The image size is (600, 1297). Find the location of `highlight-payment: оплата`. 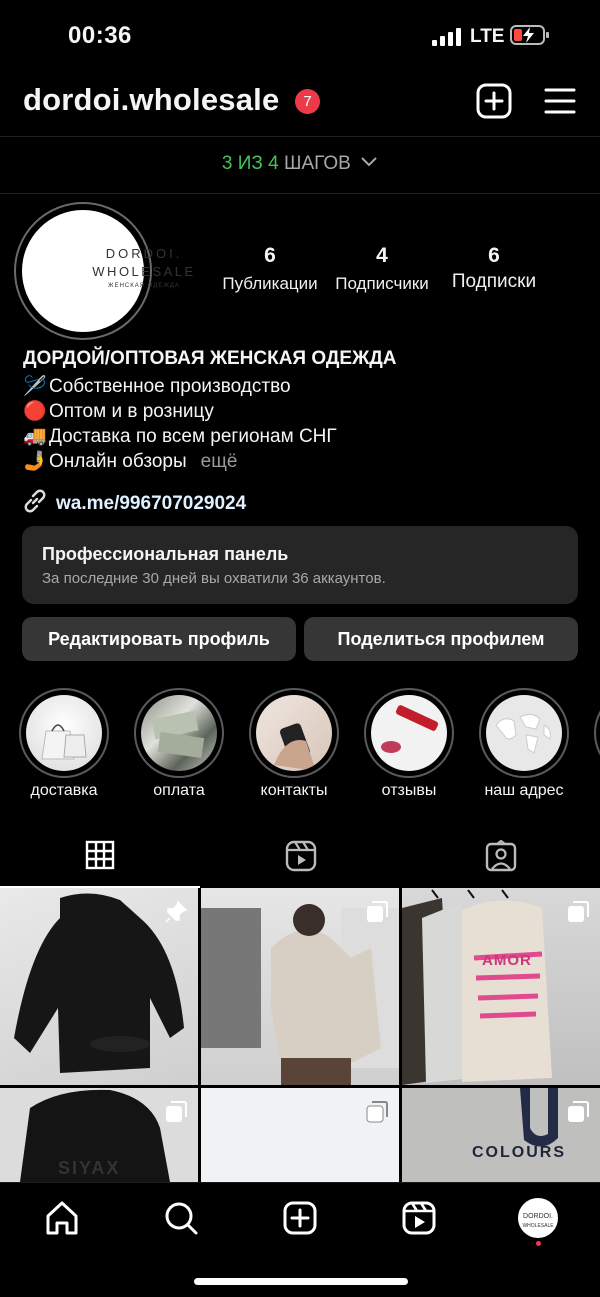

highlight-payment: оплата is located at coordinates (179, 744).